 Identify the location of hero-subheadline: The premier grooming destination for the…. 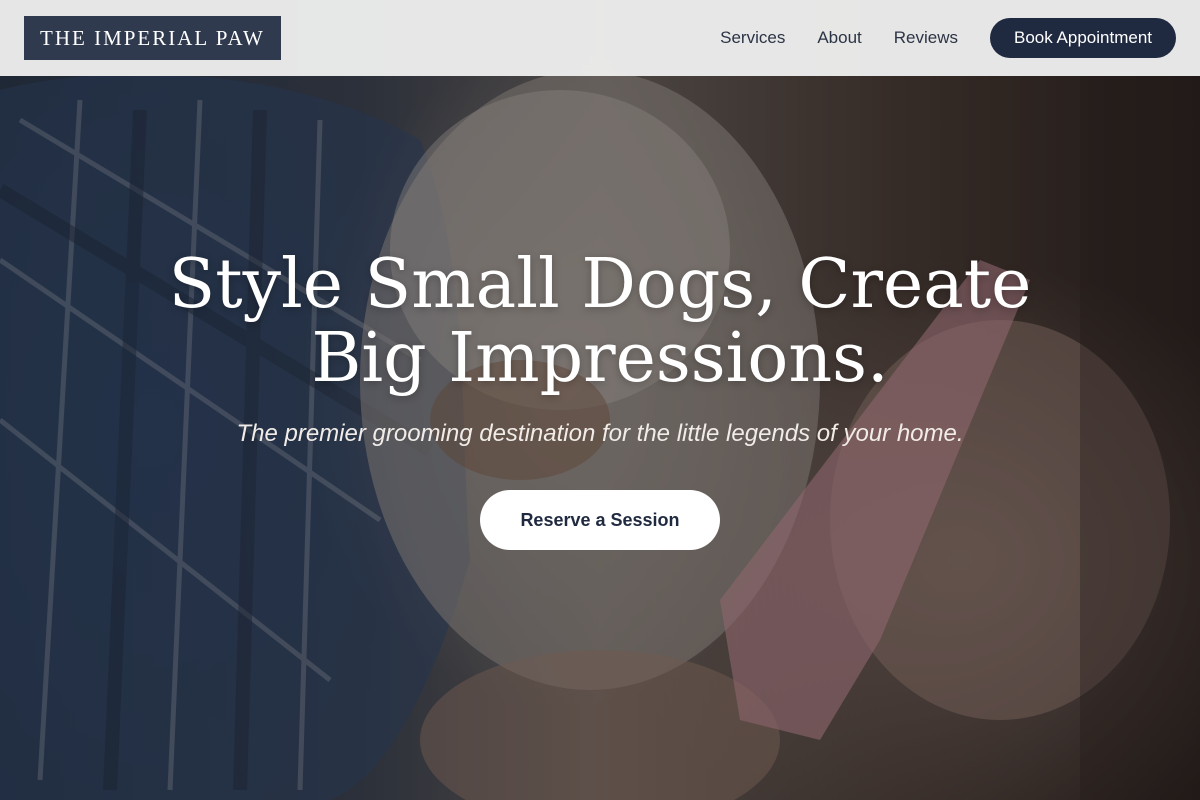
(600, 433).